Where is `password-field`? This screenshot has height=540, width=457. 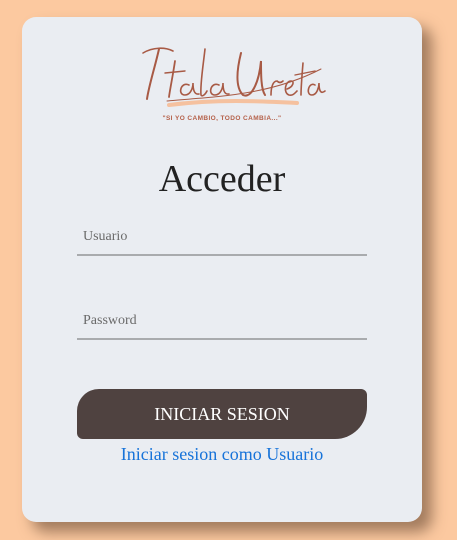 password-field is located at coordinates (222, 322).